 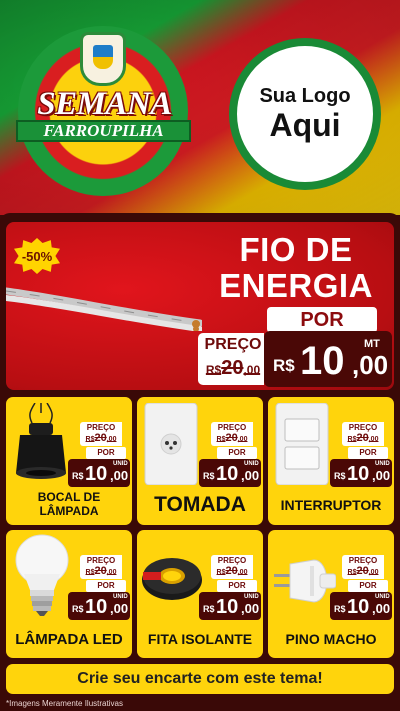 What do you see at coordinates (171, 444) in the screenshot?
I see `outlet-image` at bounding box center [171, 444].